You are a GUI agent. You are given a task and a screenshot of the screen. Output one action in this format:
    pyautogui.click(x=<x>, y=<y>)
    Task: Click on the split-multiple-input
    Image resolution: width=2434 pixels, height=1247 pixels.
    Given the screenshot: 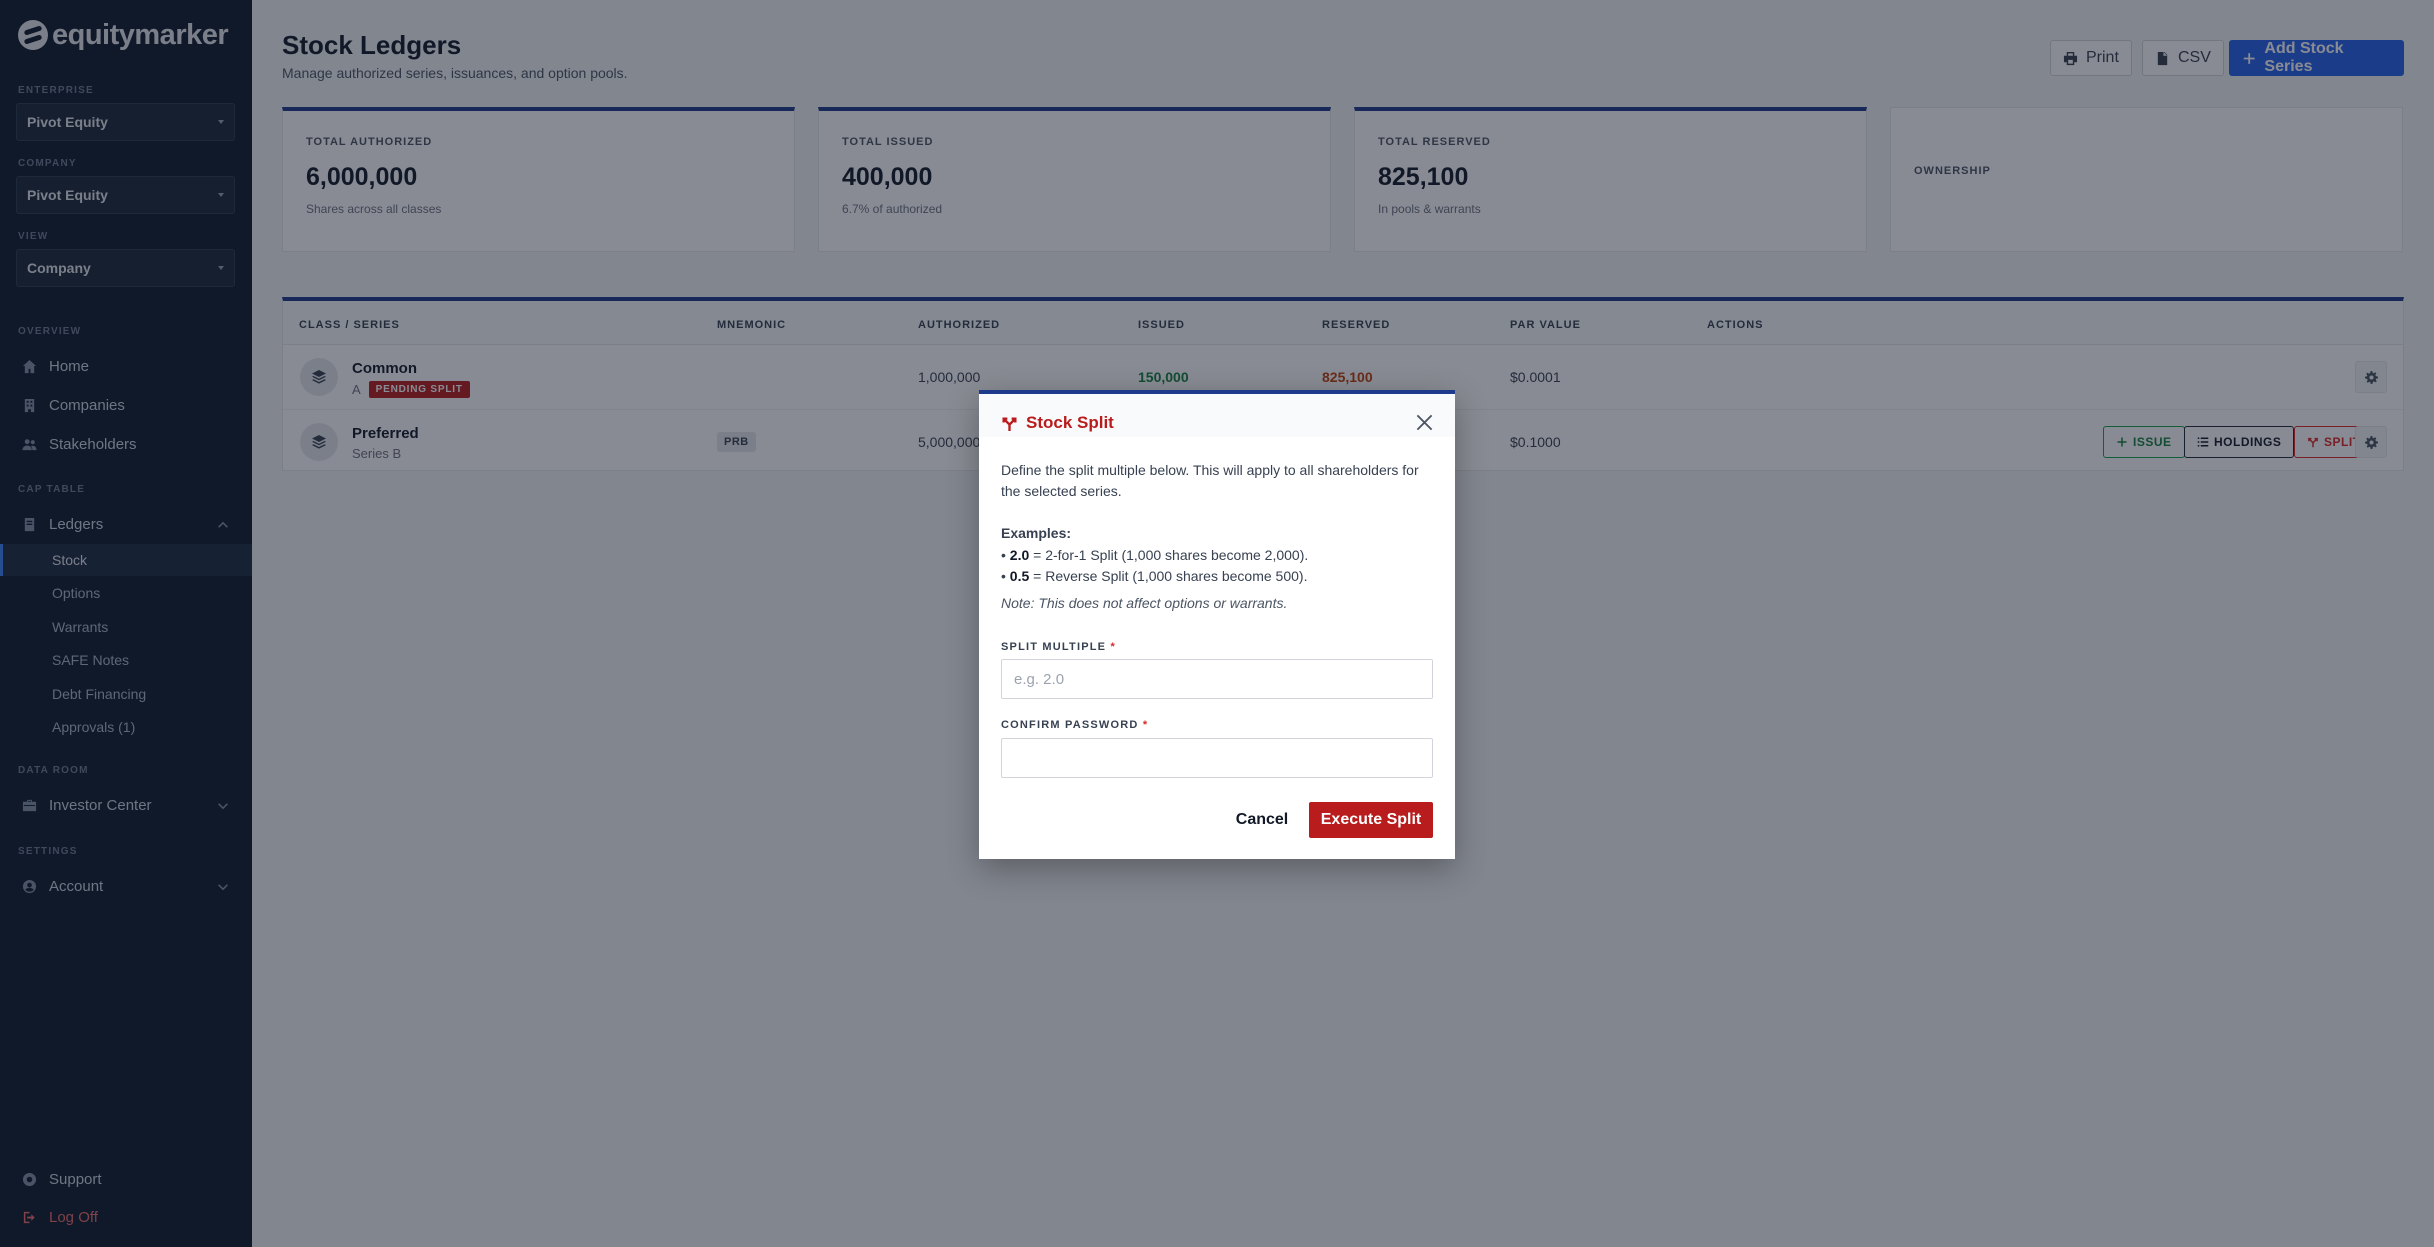 What is the action you would take?
    pyautogui.click(x=1217, y=679)
    